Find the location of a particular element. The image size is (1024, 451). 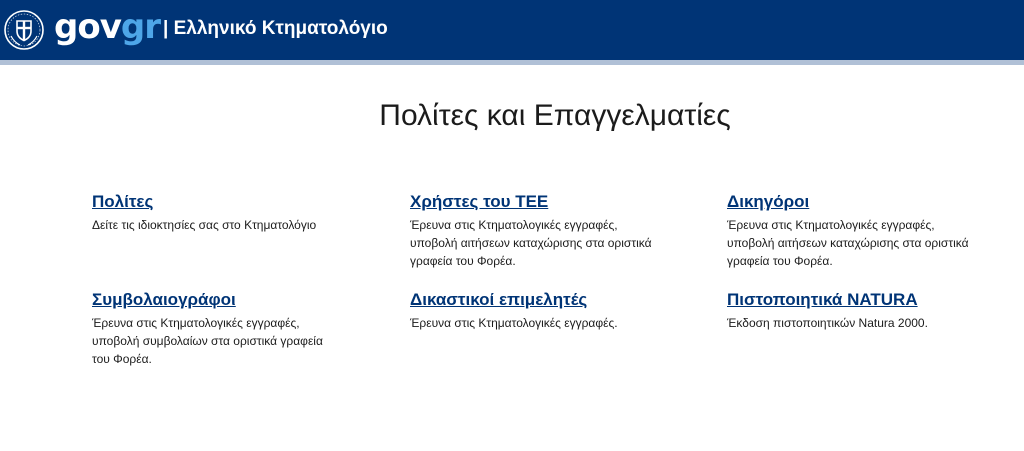

natura-certificates-link: Πιστοποιητικά NATURA is located at coordinates (822, 300).